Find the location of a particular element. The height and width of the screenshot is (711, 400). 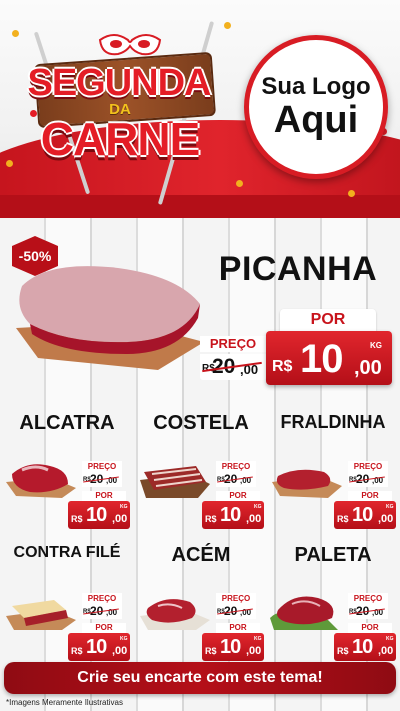

product-name: CONTRA FILÉ is located at coordinates (67, 552).